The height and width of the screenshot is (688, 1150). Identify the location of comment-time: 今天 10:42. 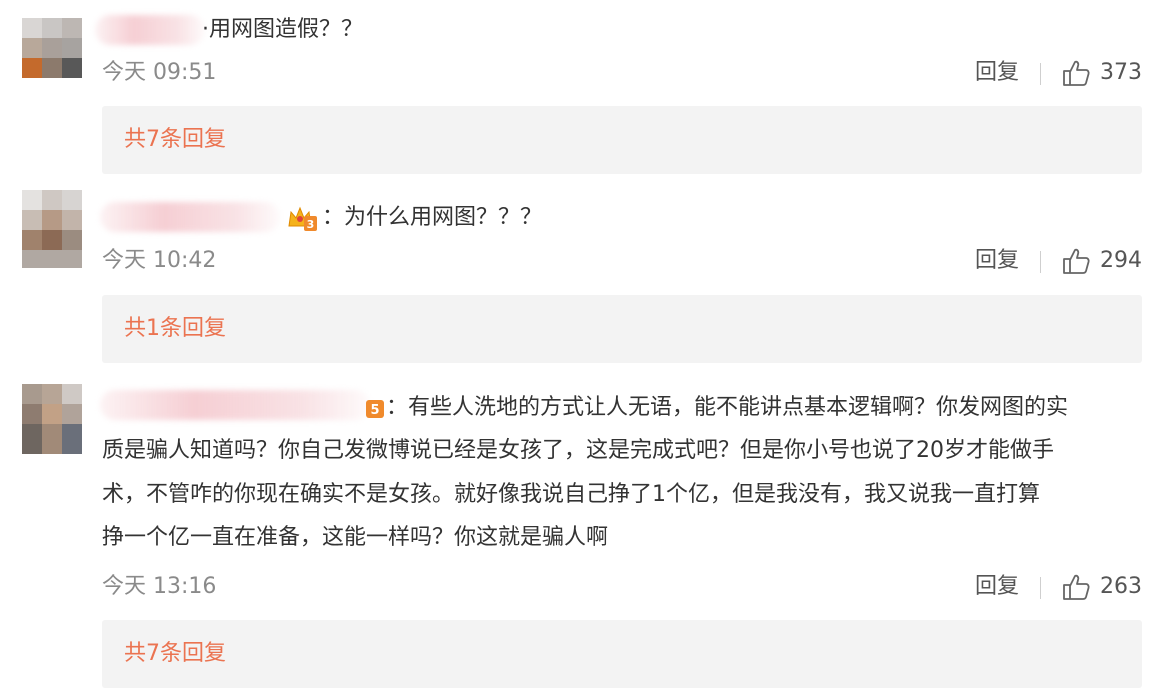
(159, 260).